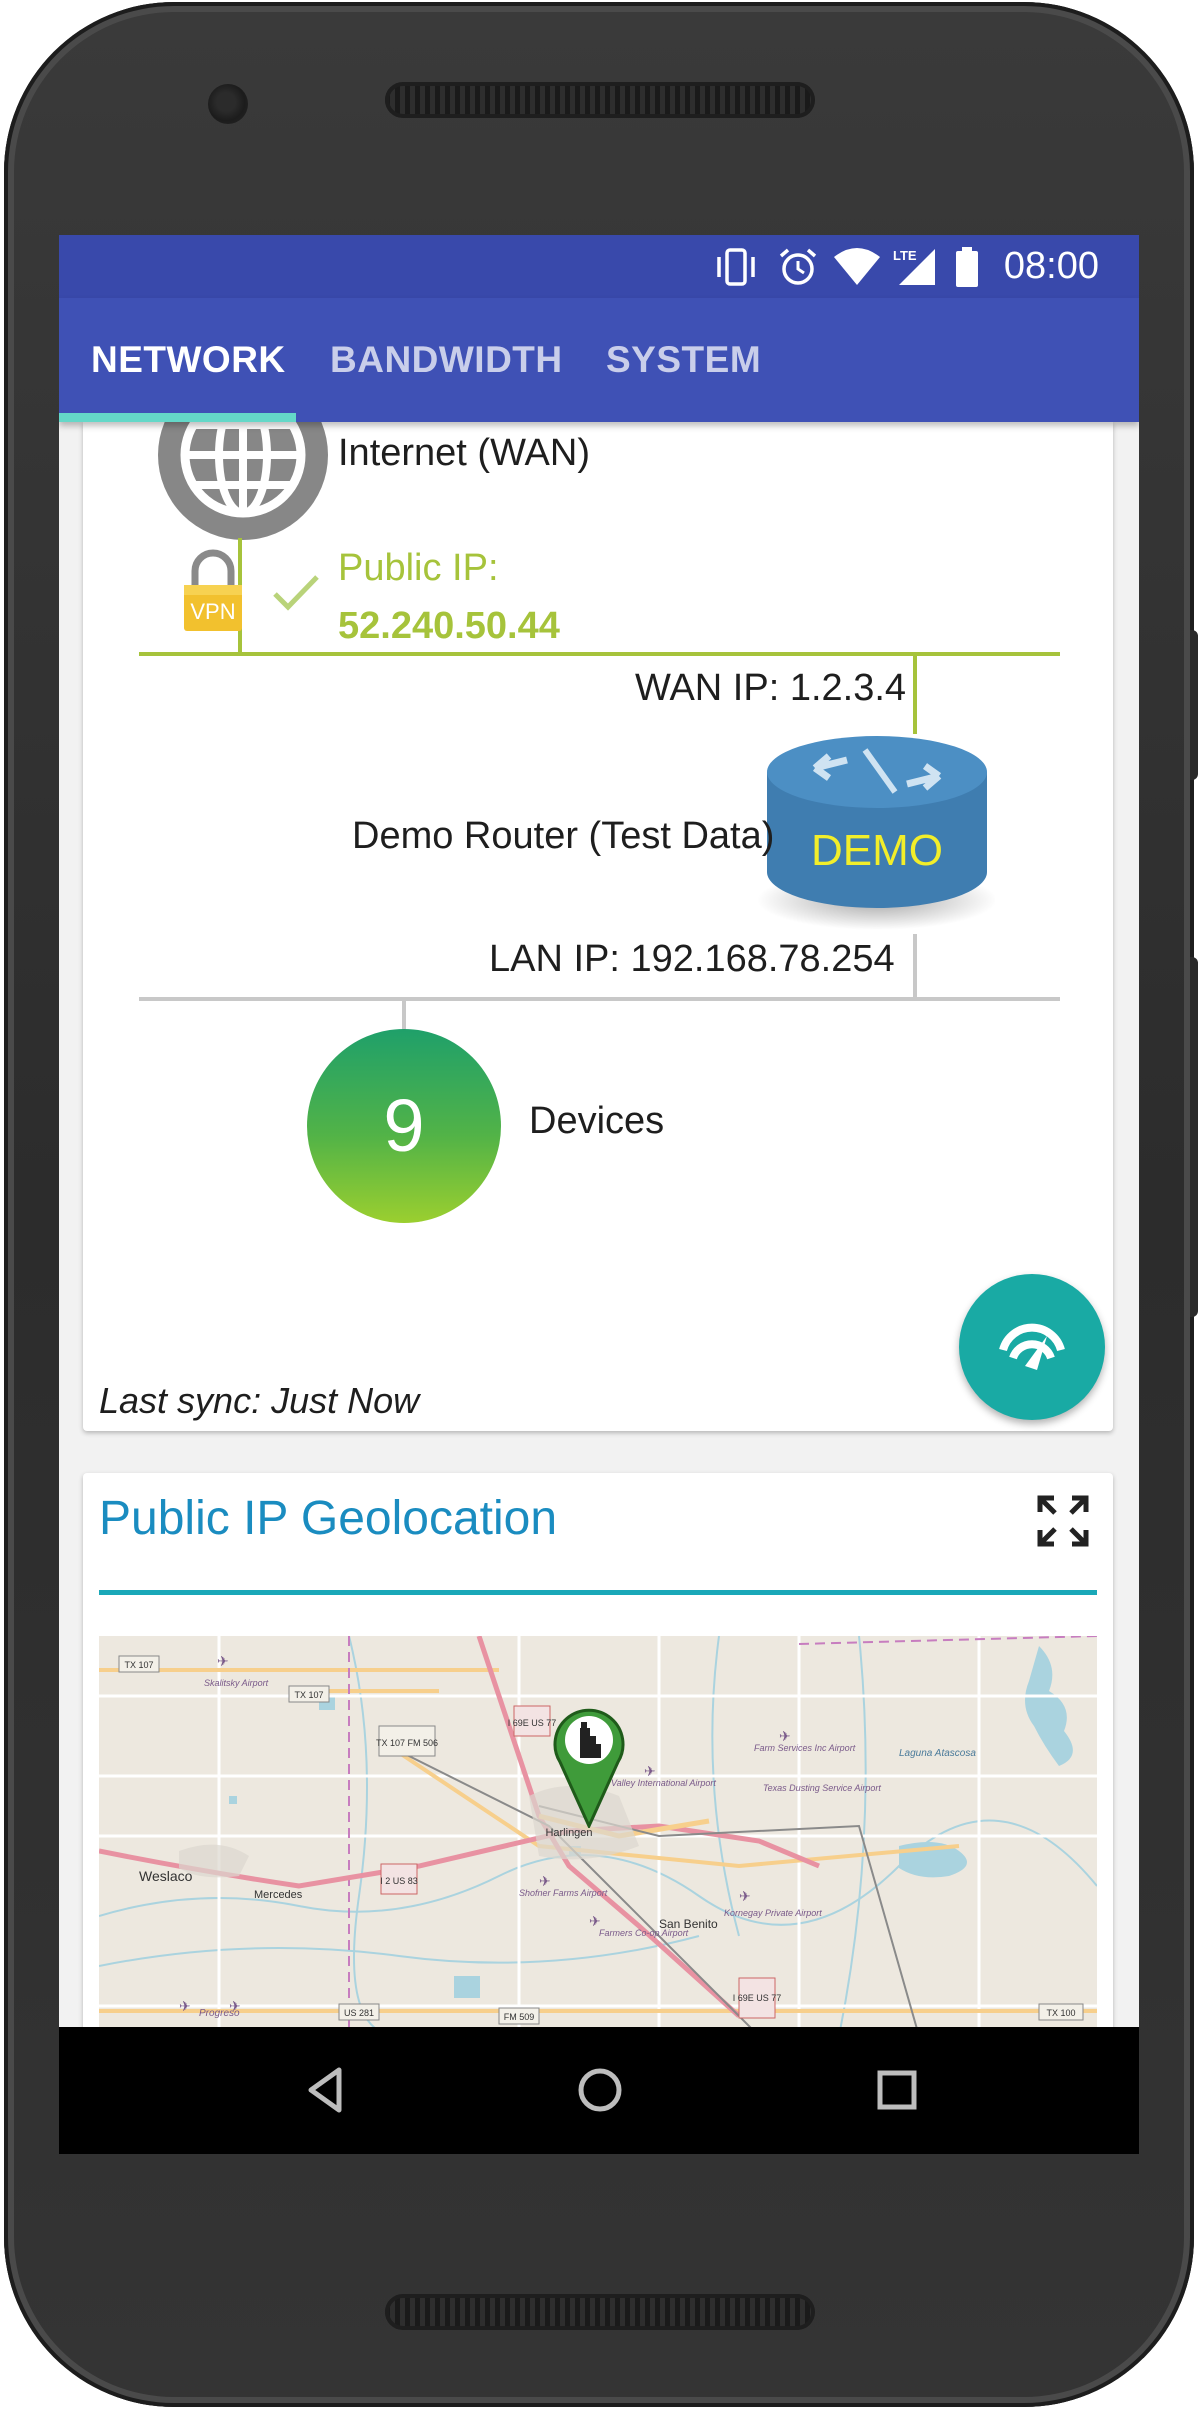 This screenshot has width=1198, height=2409. What do you see at coordinates (138, 1665) in the screenshot?
I see `map-shield-tx107: TX 107` at bounding box center [138, 1665].